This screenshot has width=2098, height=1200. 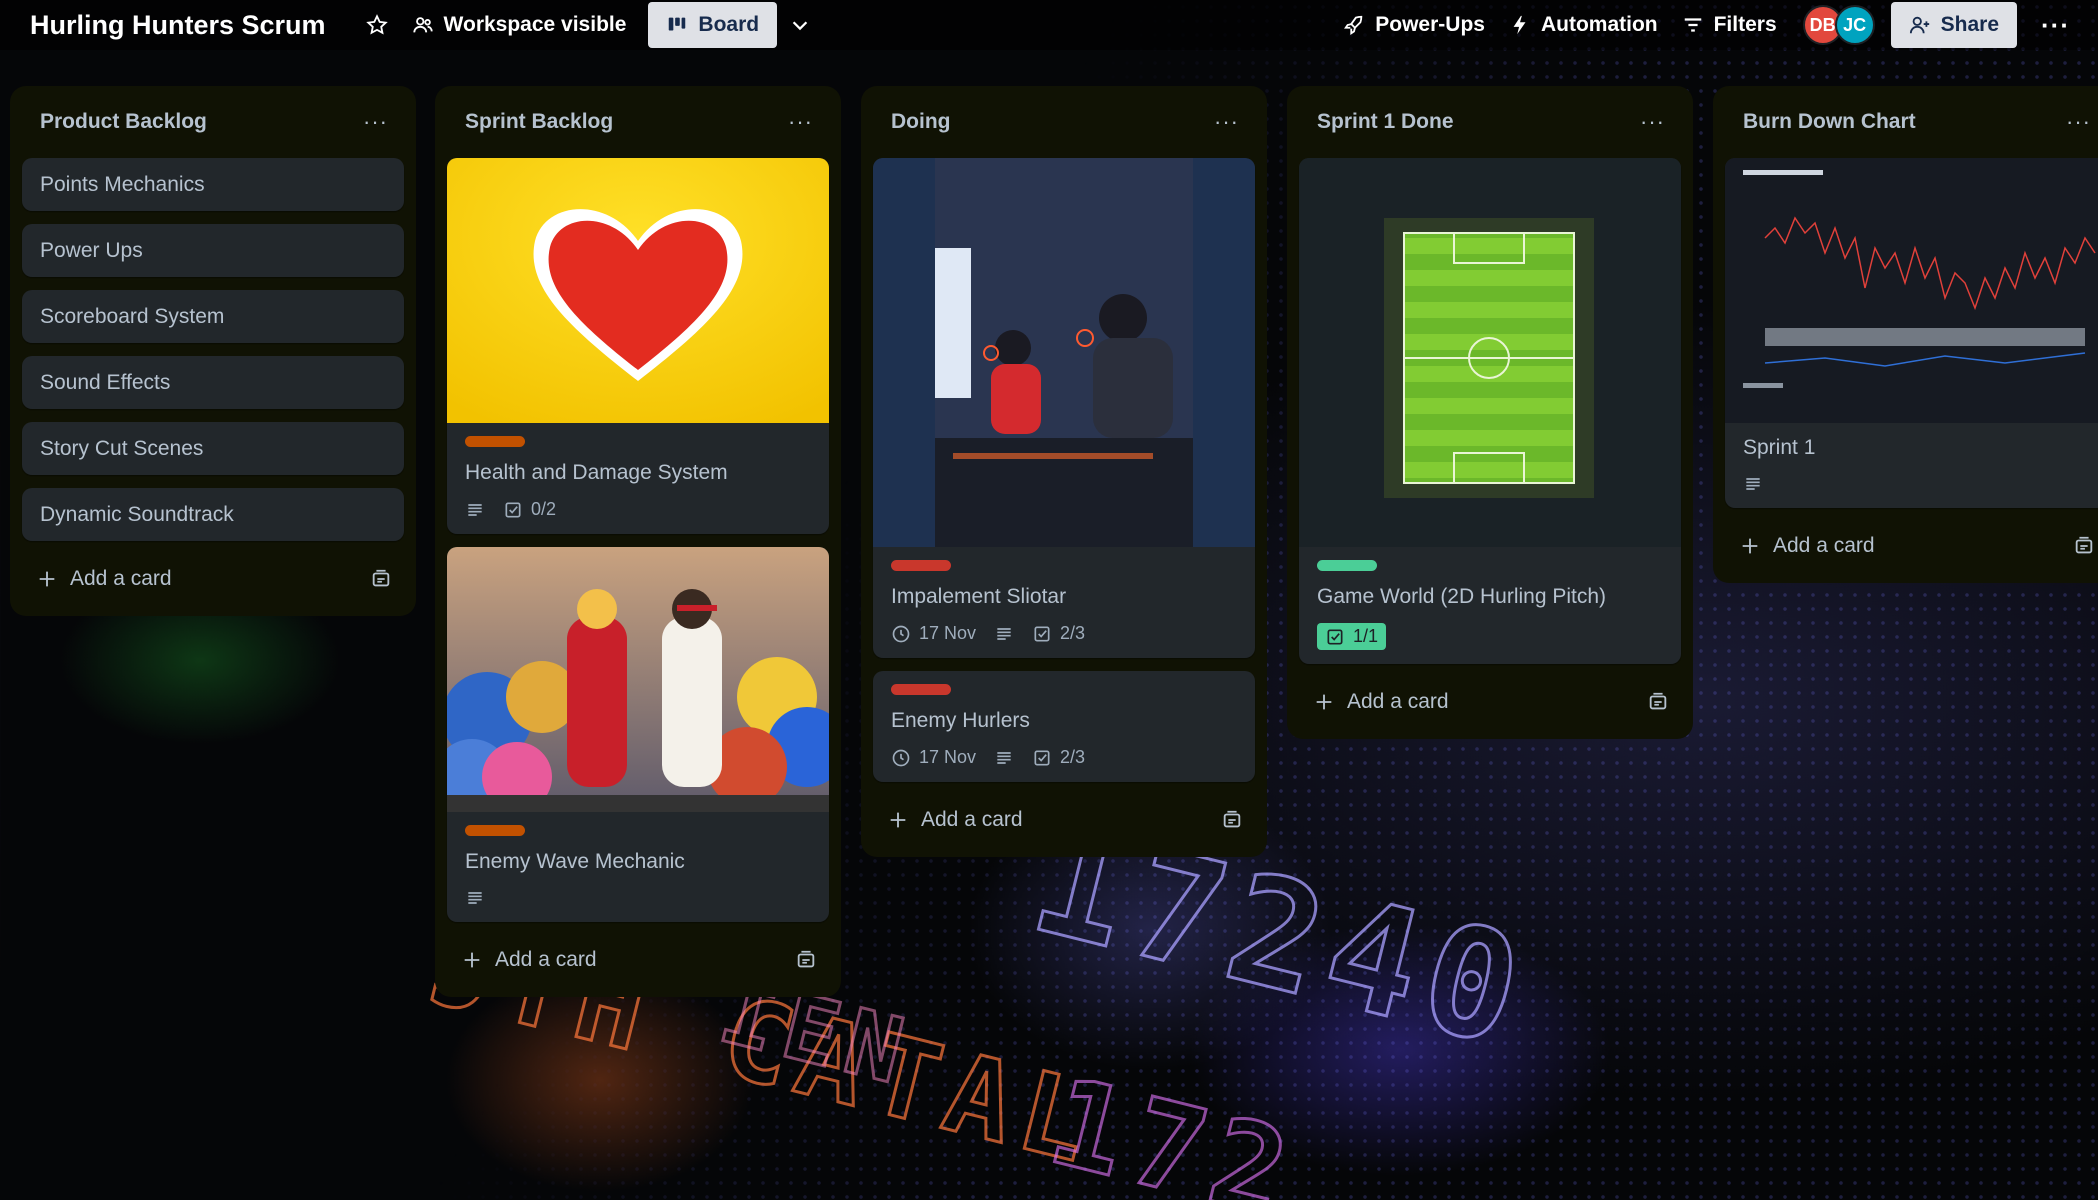 I want to click on list-title: Sprint Backlog, so click(x=539, y=122).